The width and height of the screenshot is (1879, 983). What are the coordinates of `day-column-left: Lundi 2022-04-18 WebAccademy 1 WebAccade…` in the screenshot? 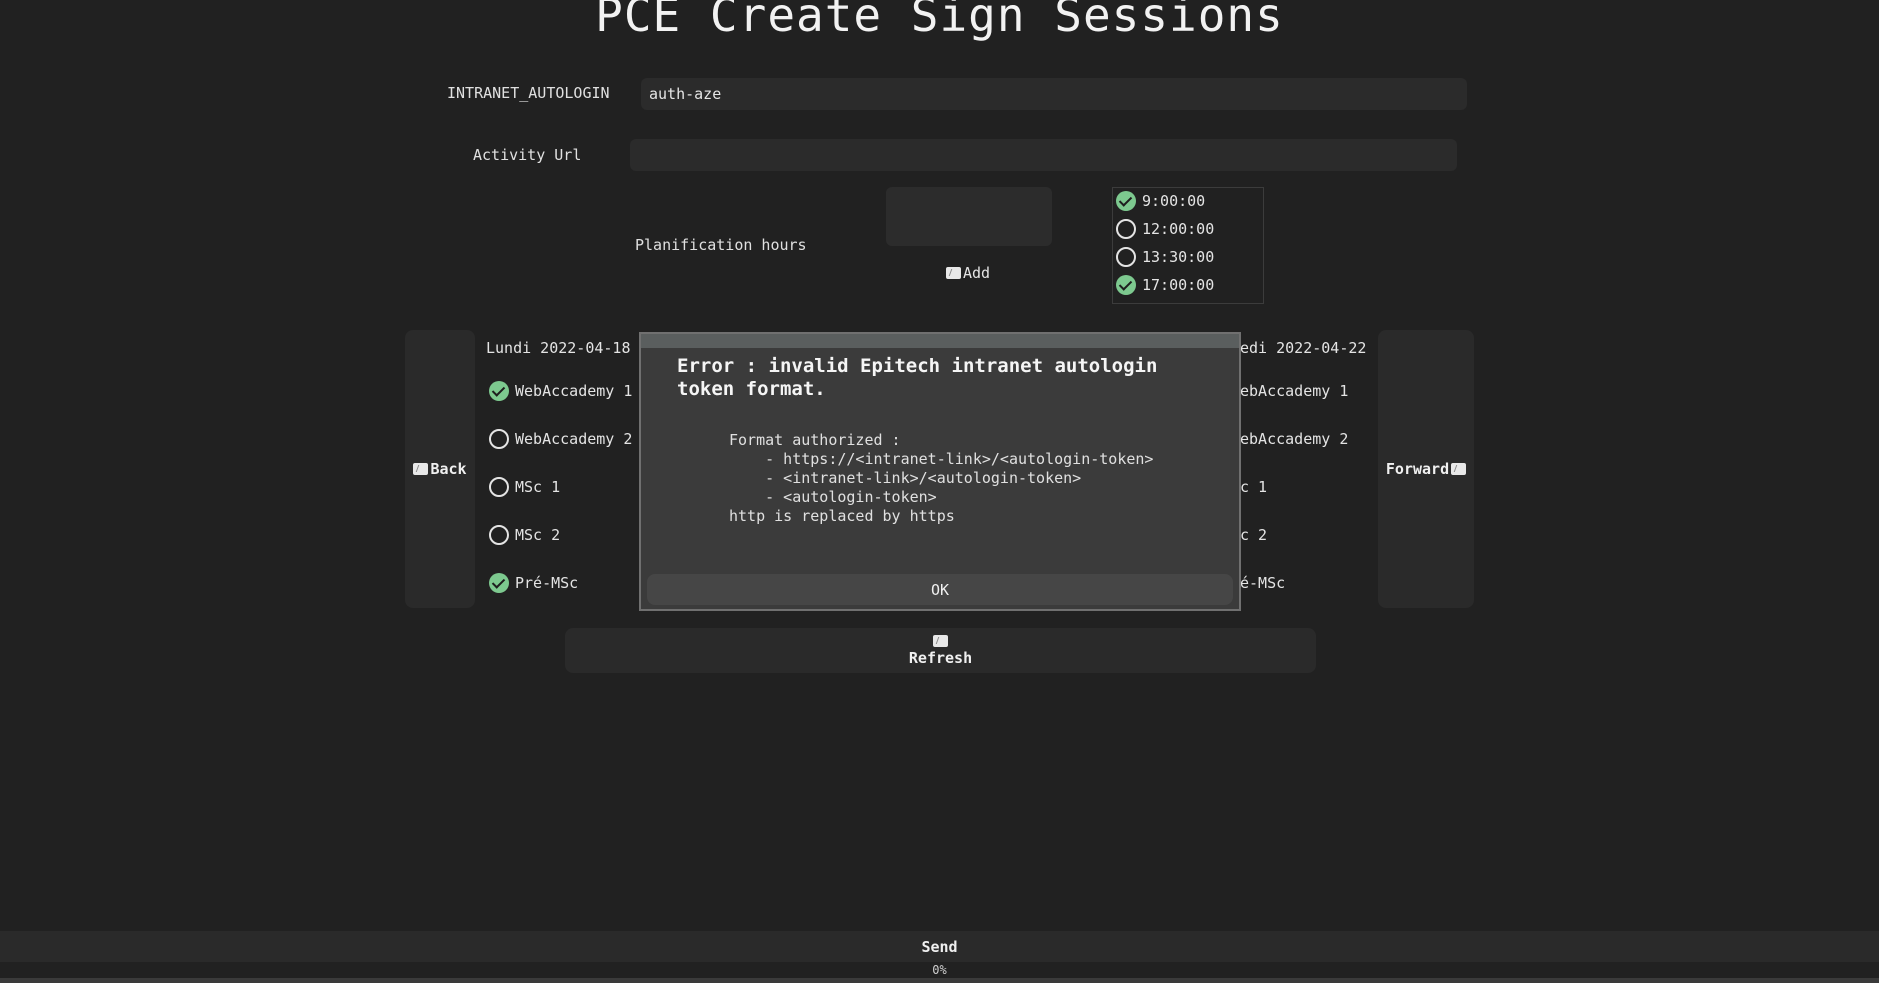 It's located at (566, 469).